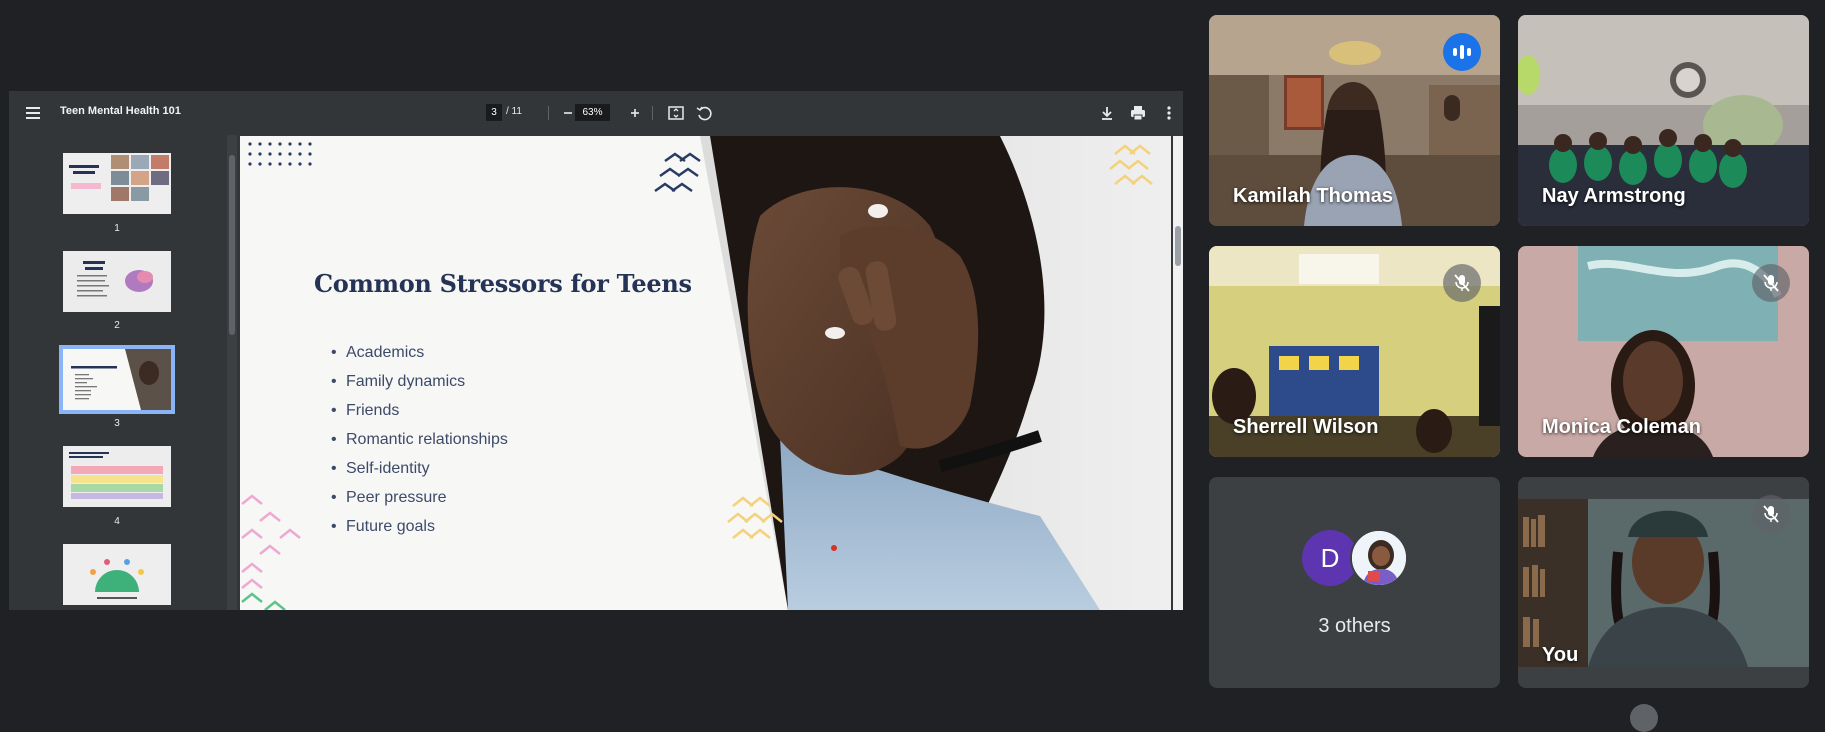  I want to click on print-button, so click(1138, 113).